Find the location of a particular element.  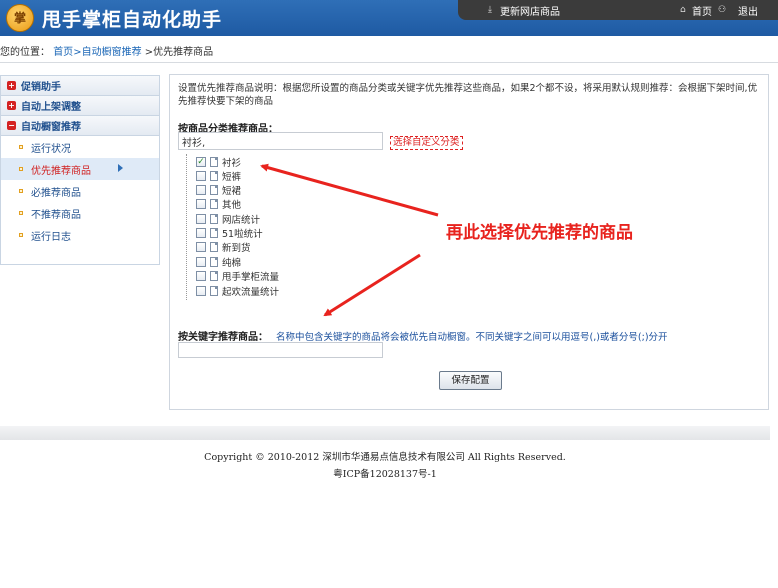

app-logo: 掌 is located at coordinates (20, 18).